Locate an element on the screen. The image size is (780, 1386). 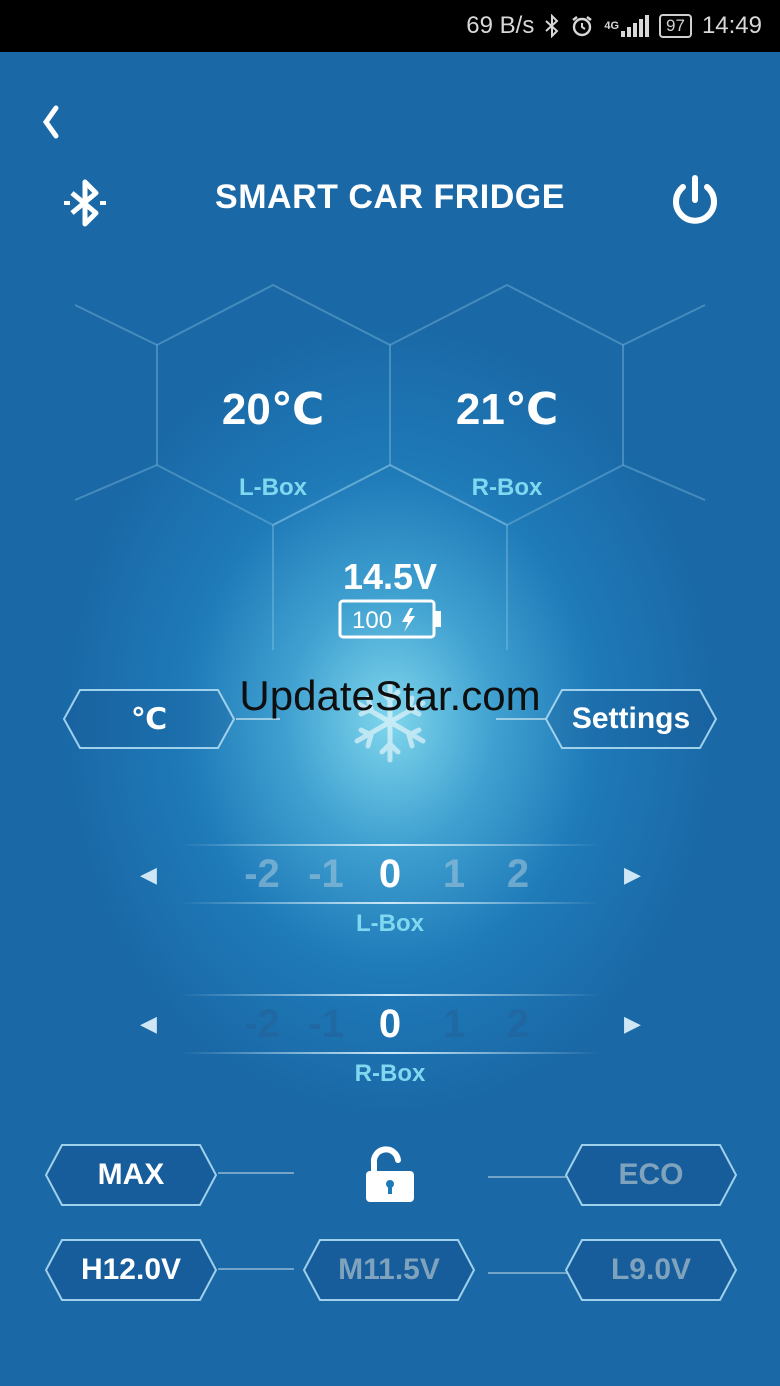
network-type: 4G is located at coordinates (612, 25).